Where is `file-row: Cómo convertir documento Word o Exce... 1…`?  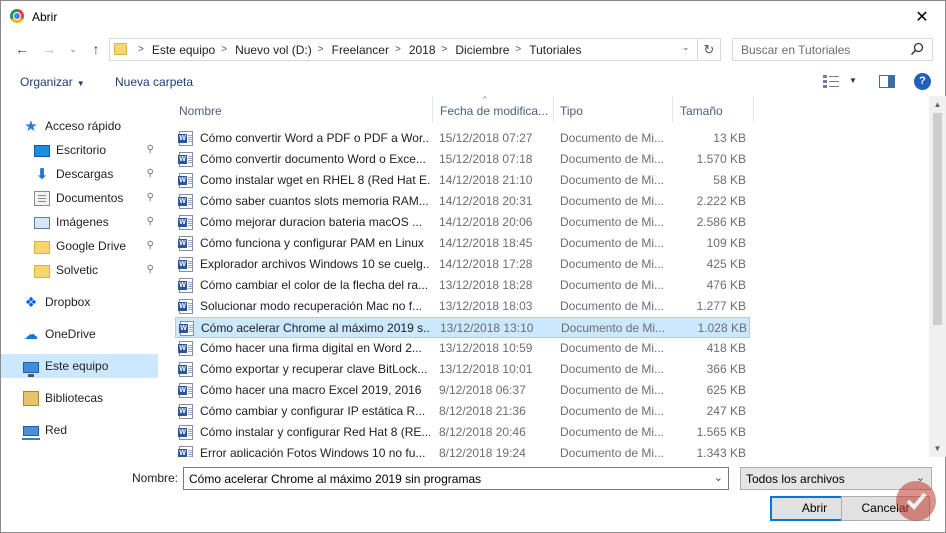 file-row: Cómo convertir documento Word o Exce... 1… is located at coordinates (462, 159).